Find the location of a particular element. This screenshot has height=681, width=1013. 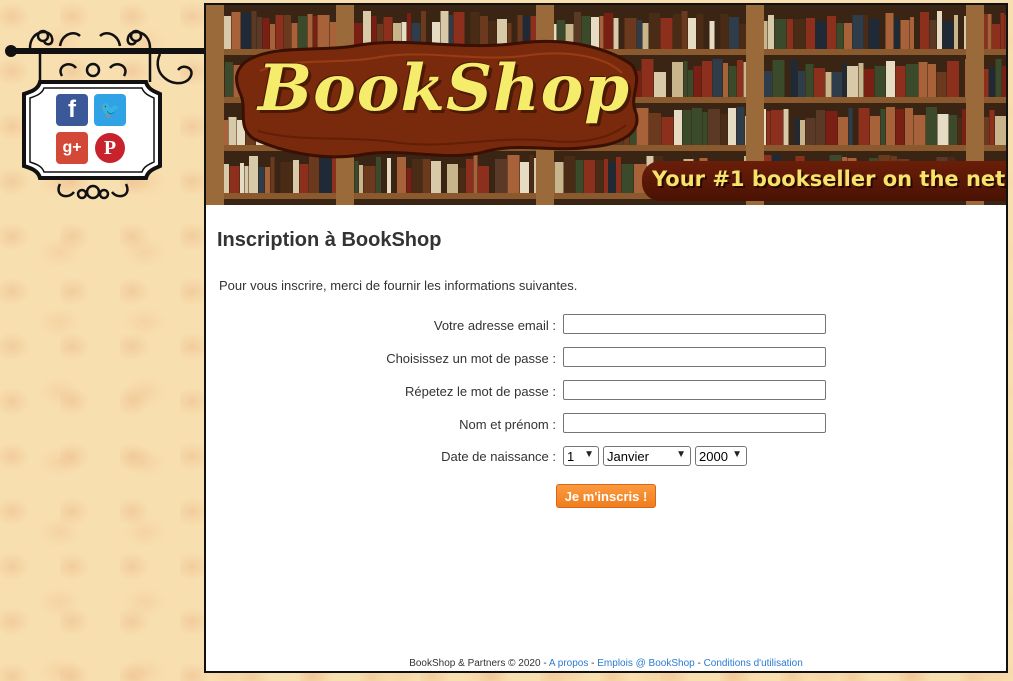

birth-month-value: Janvier is located at coordinates (628, 456).